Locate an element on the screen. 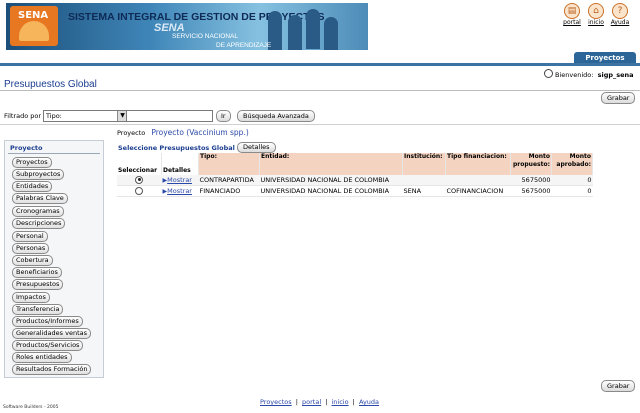 This screenshot has height=413, width=640. sidebar-item-descripciones: Descripciones is located at coordinates (39, 223).